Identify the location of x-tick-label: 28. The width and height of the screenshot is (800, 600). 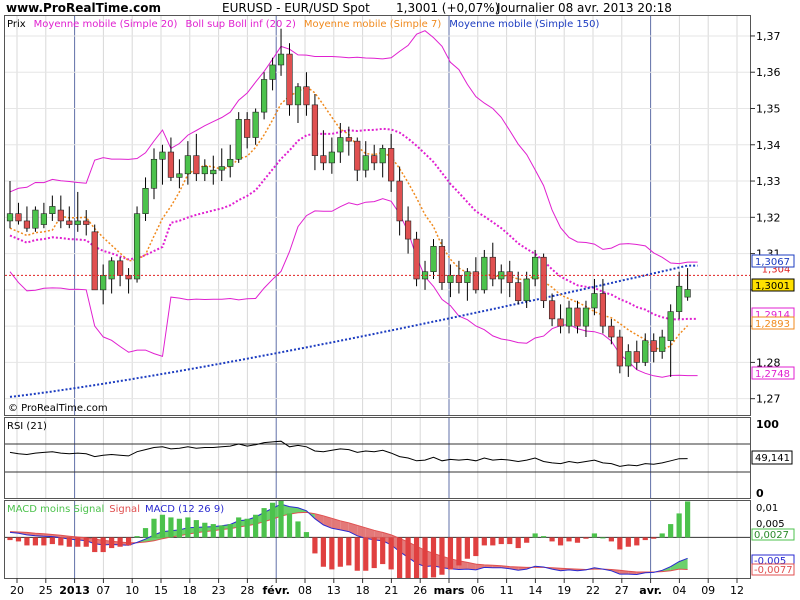
(247, 590).